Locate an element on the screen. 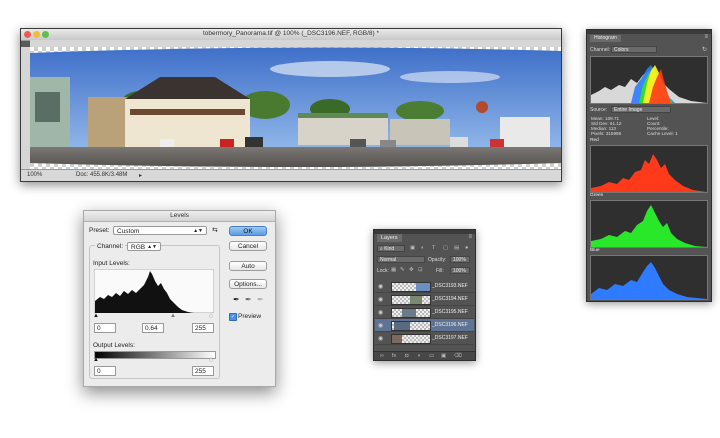 The width and height of the screenshot is (720, 438). colors-histogram-graph is located at coordinates (649, 84).